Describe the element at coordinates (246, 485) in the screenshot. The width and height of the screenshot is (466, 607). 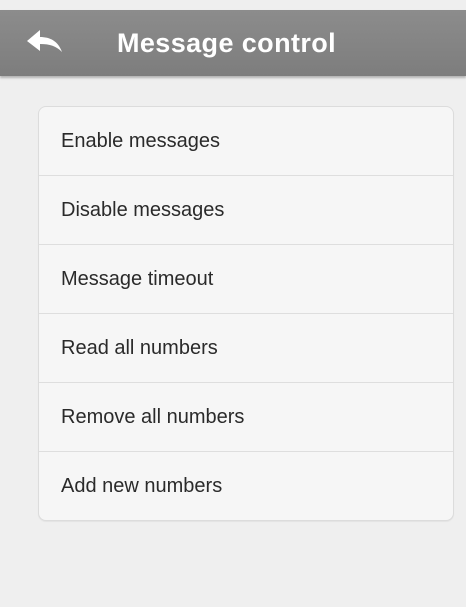
I see `menu-item-add-new-numbers: Add new numbers` at that location.